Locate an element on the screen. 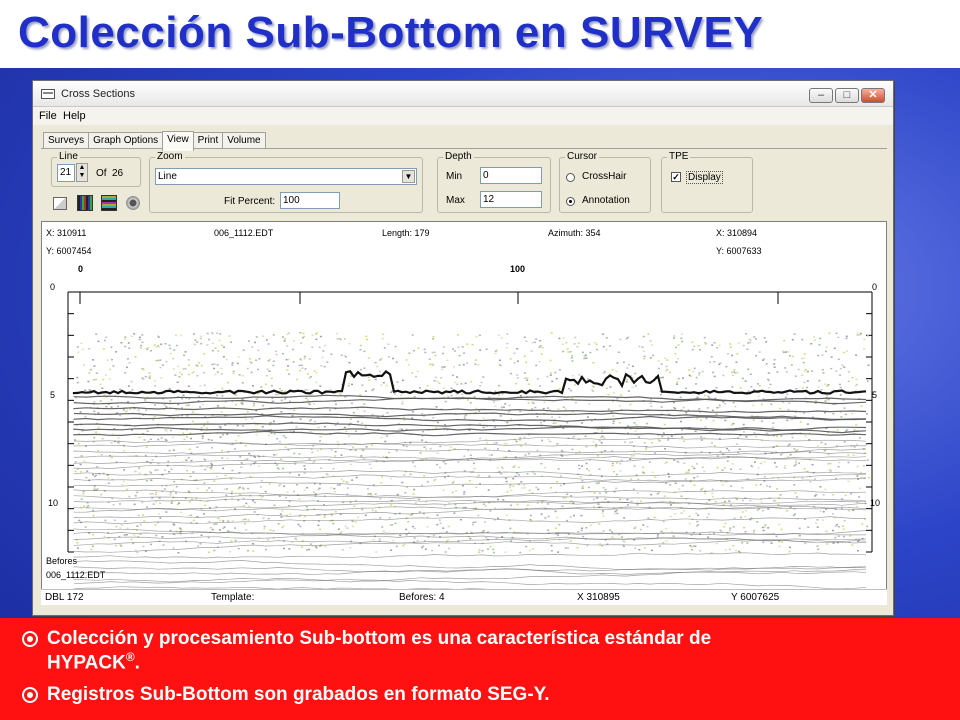 This screenshot has width=960, height=720. maximize-button: □ is located at coordinates (847, 95).